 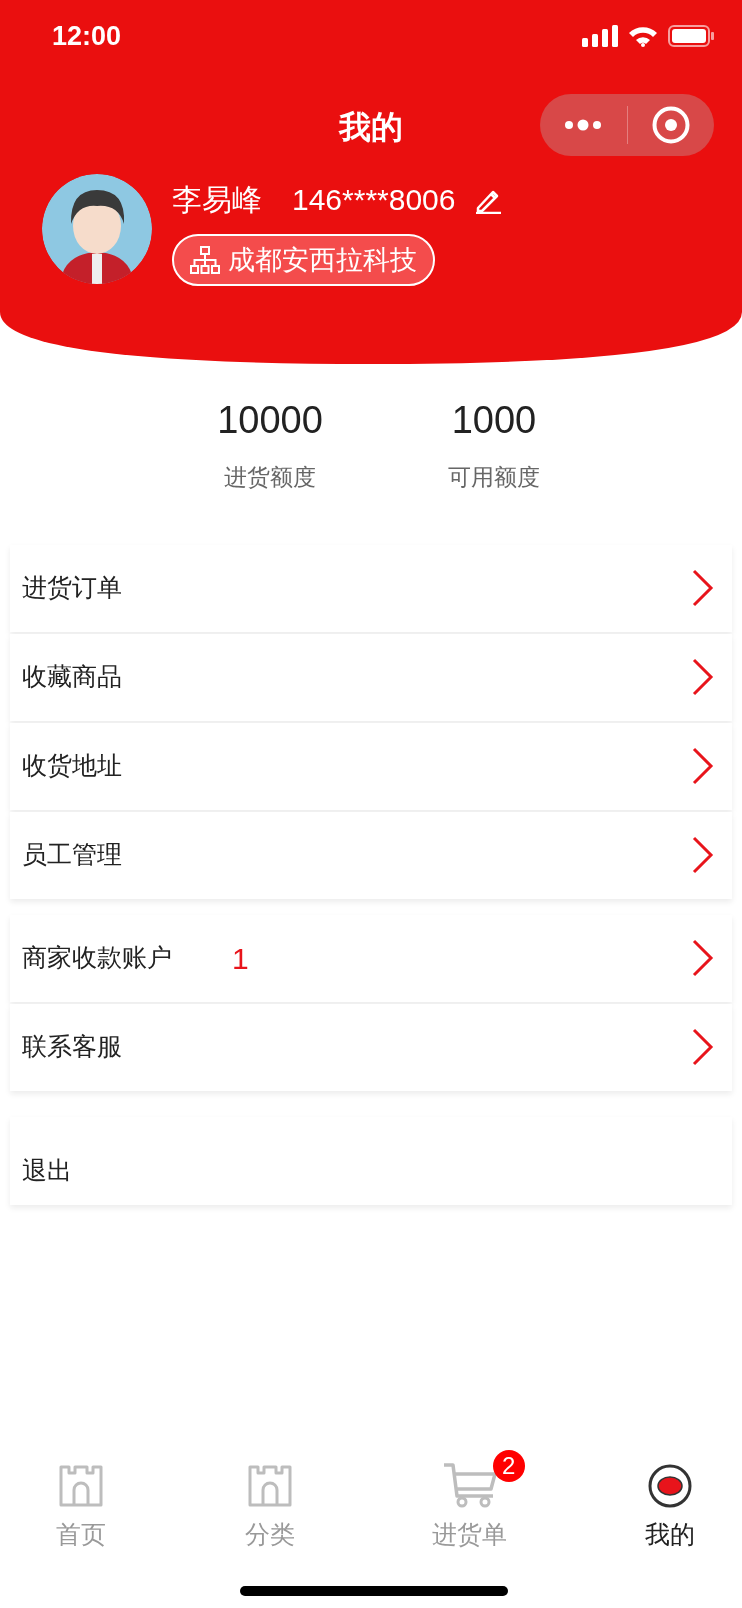 What do you see at coordinates (643, 36) in the screenshot?
I see `wifi-icon` at bounding box center [643, 36].